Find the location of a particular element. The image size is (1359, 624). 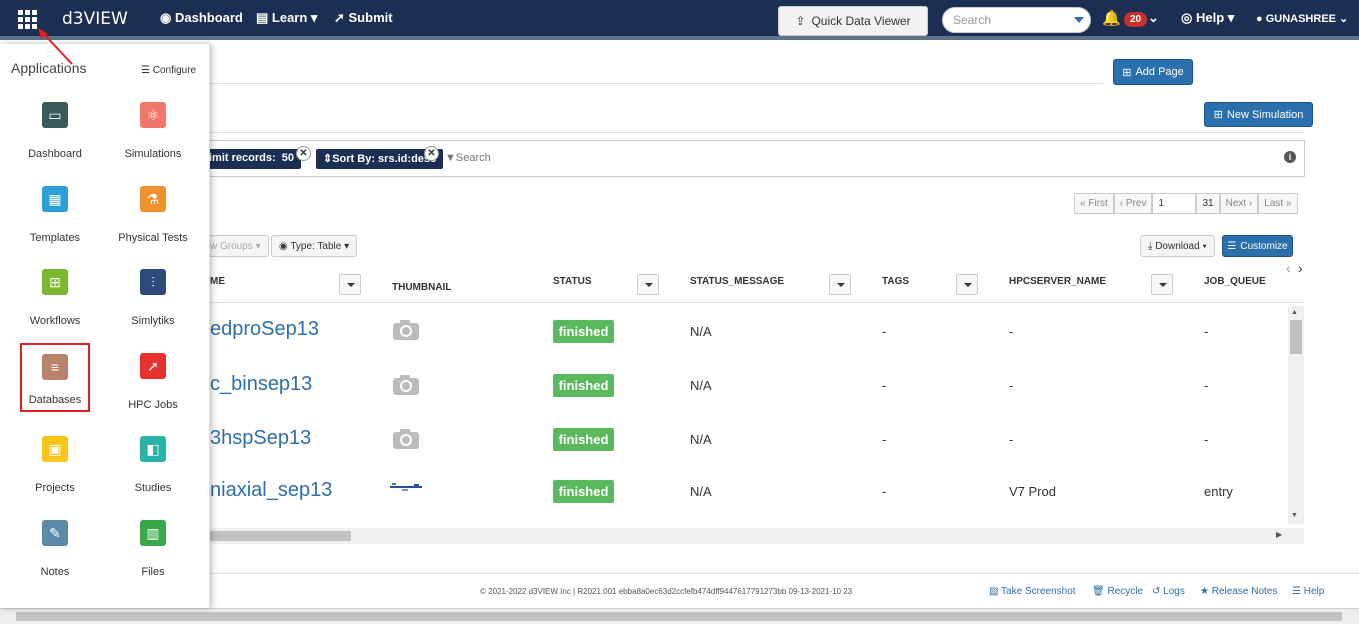

col-status-message: STATUS_MESSAGE is located at coordinates (737, 281).